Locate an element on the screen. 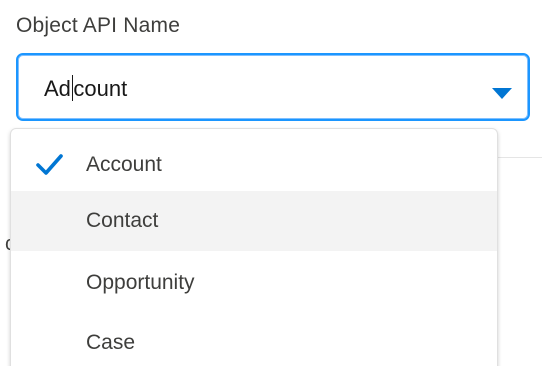 The image size is (542, 366). option-label: Contact is located at coordinates (122, 220).